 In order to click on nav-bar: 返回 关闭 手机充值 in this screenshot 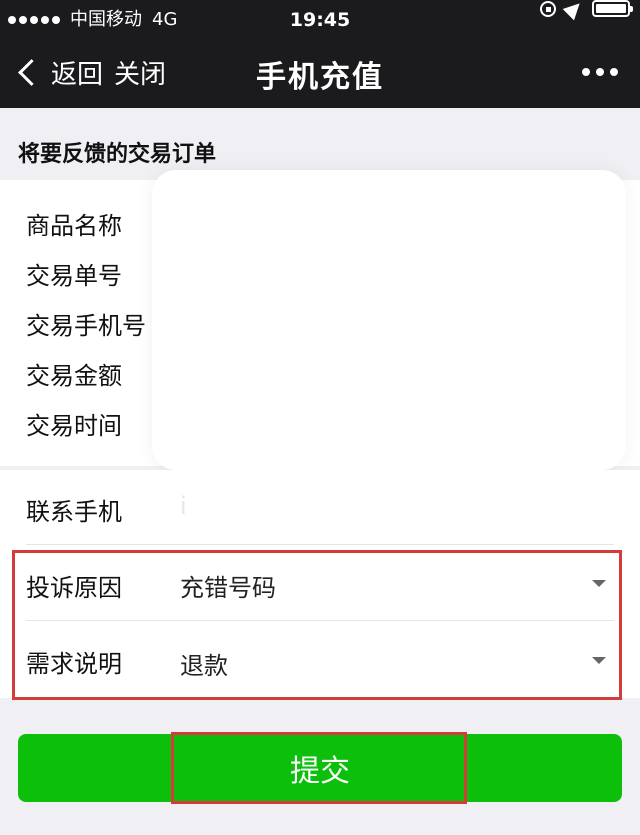, I will do `click(320, 74)`.